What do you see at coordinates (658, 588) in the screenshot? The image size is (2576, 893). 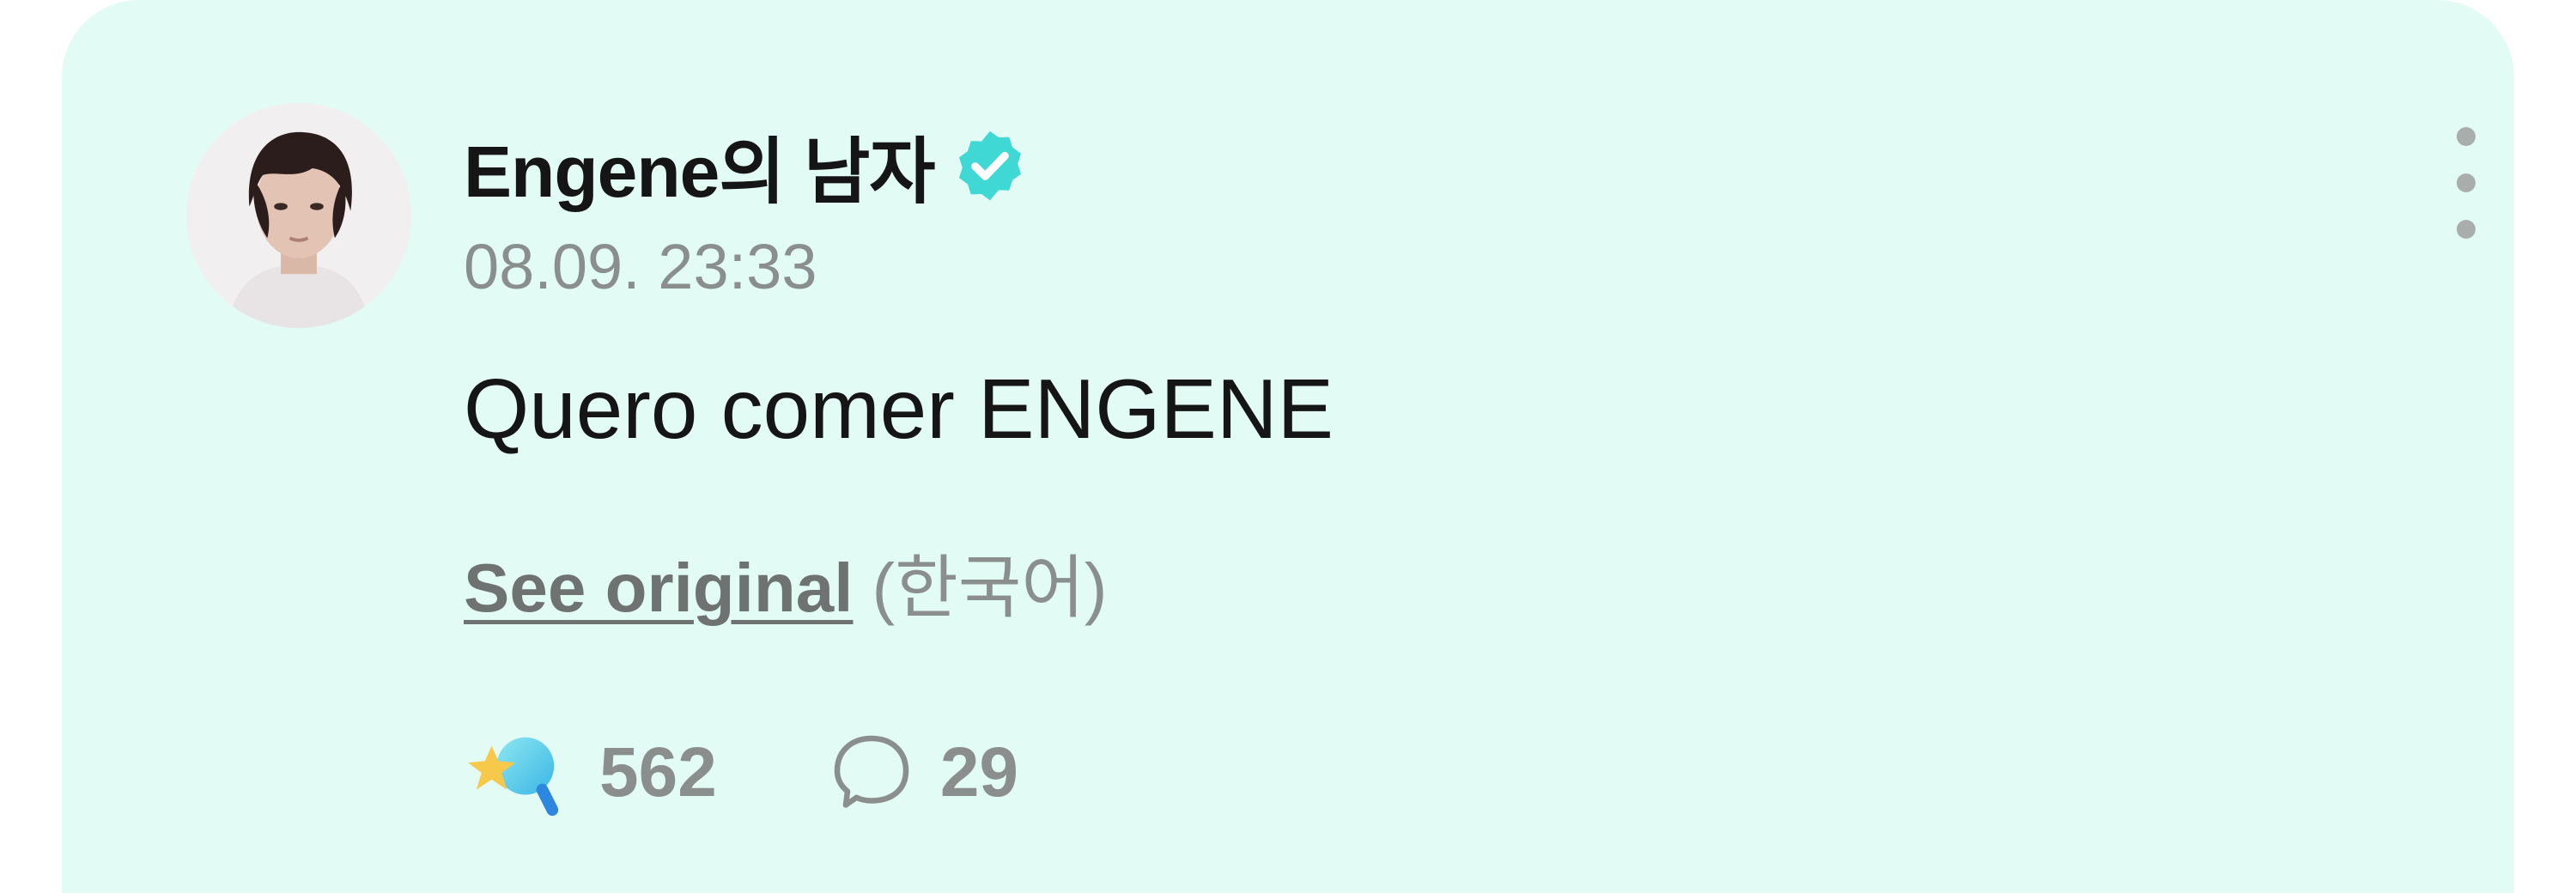 I see `see-original-link: See original` at bounding box center [658, 588].